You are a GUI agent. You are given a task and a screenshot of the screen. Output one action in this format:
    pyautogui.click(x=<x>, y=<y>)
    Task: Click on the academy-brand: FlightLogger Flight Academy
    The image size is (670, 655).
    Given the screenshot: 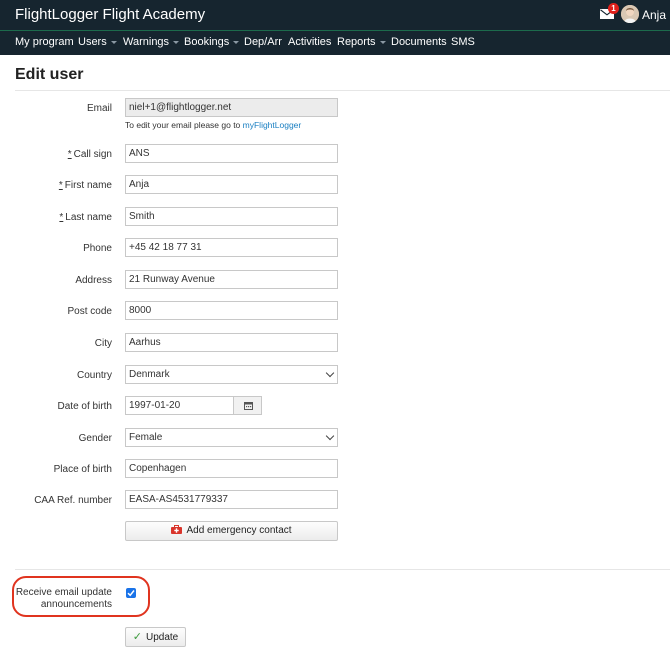 What is the action you would take?
    pyautogui.click(x=110, y=14)
    